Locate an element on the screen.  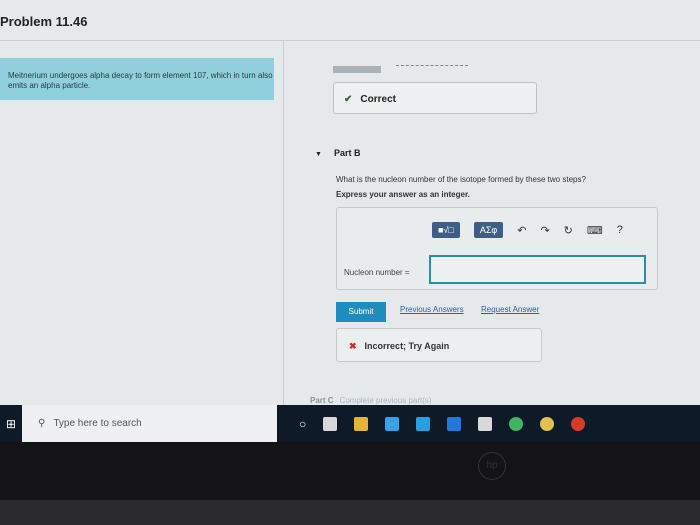
incorrect-label: Incorrect; Try Again is located at coordinates (407, 346).